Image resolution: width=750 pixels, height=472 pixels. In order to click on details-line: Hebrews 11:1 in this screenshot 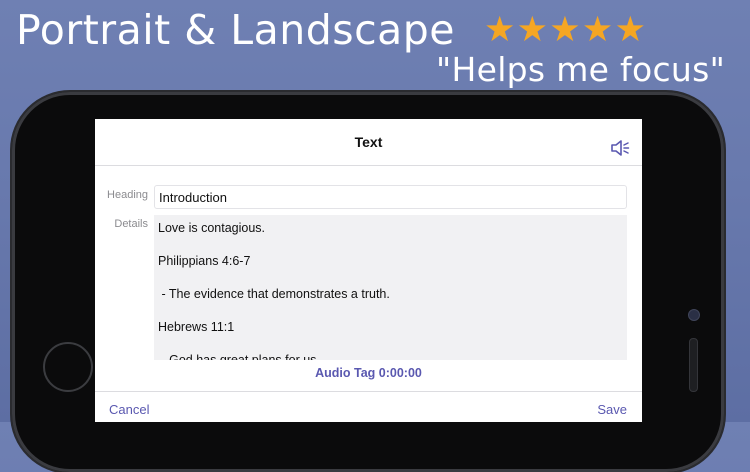, I will do `click(196, 327)`.